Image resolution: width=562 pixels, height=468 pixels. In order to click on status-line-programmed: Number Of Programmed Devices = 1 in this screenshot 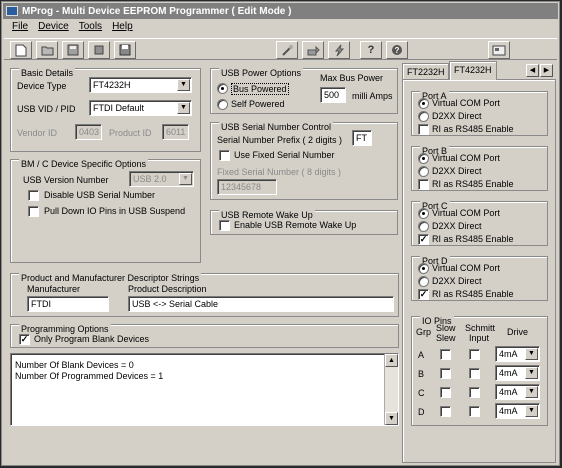, I will do `click(89, 376)`.